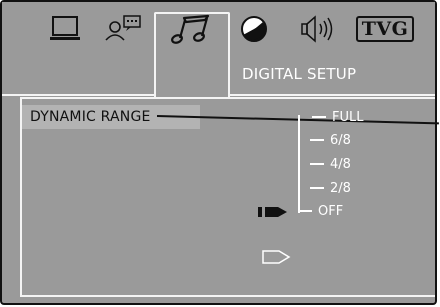  I want to click on option-2-8: 2/8, so click(324, 188).